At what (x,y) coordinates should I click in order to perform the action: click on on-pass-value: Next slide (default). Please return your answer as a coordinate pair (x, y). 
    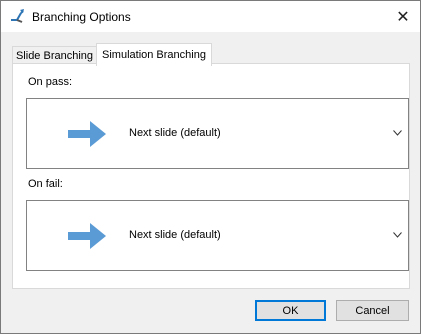
    Looking at the image, I should click on (175, 133).